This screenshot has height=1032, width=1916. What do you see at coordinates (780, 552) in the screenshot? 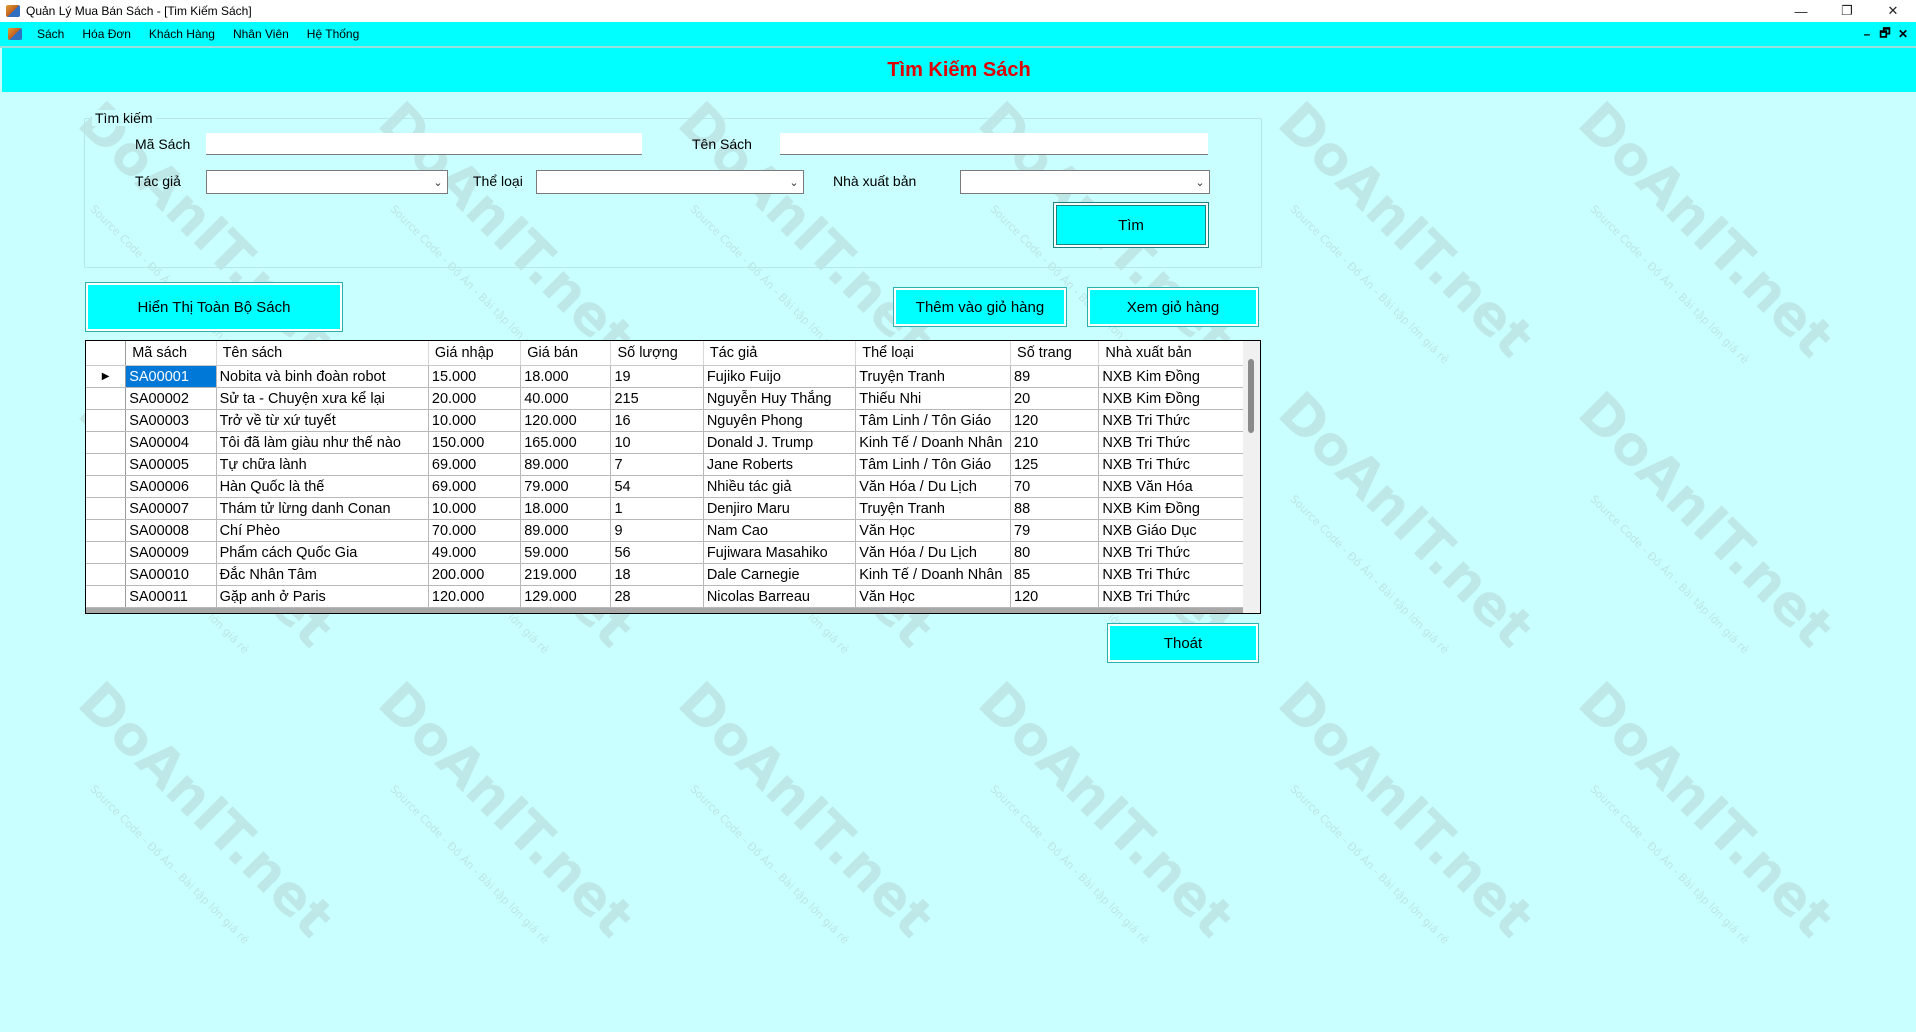
I see `table-cell: Fujiwara Masahiko` at bounding box center [780, 552].